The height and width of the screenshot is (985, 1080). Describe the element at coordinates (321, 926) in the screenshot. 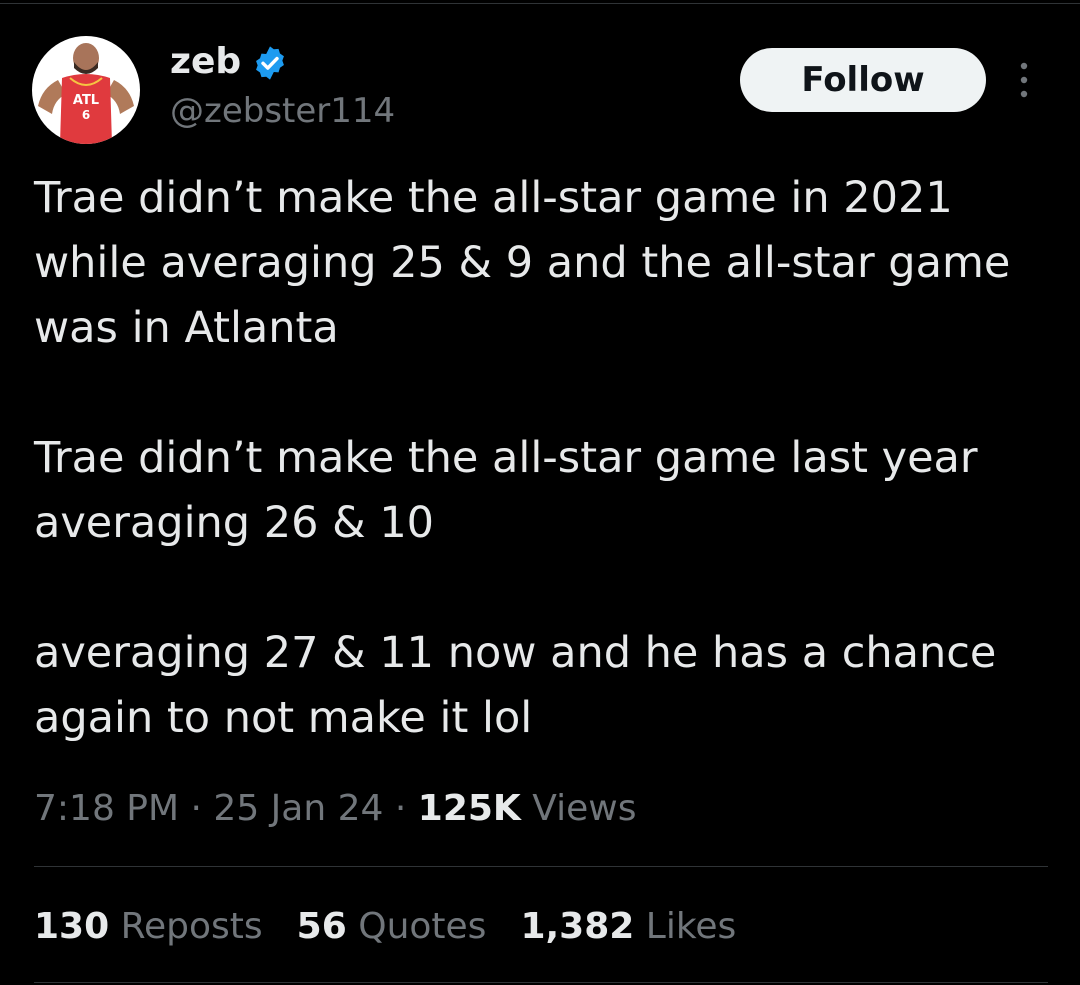

I see `quotes-count: 56` at that location.